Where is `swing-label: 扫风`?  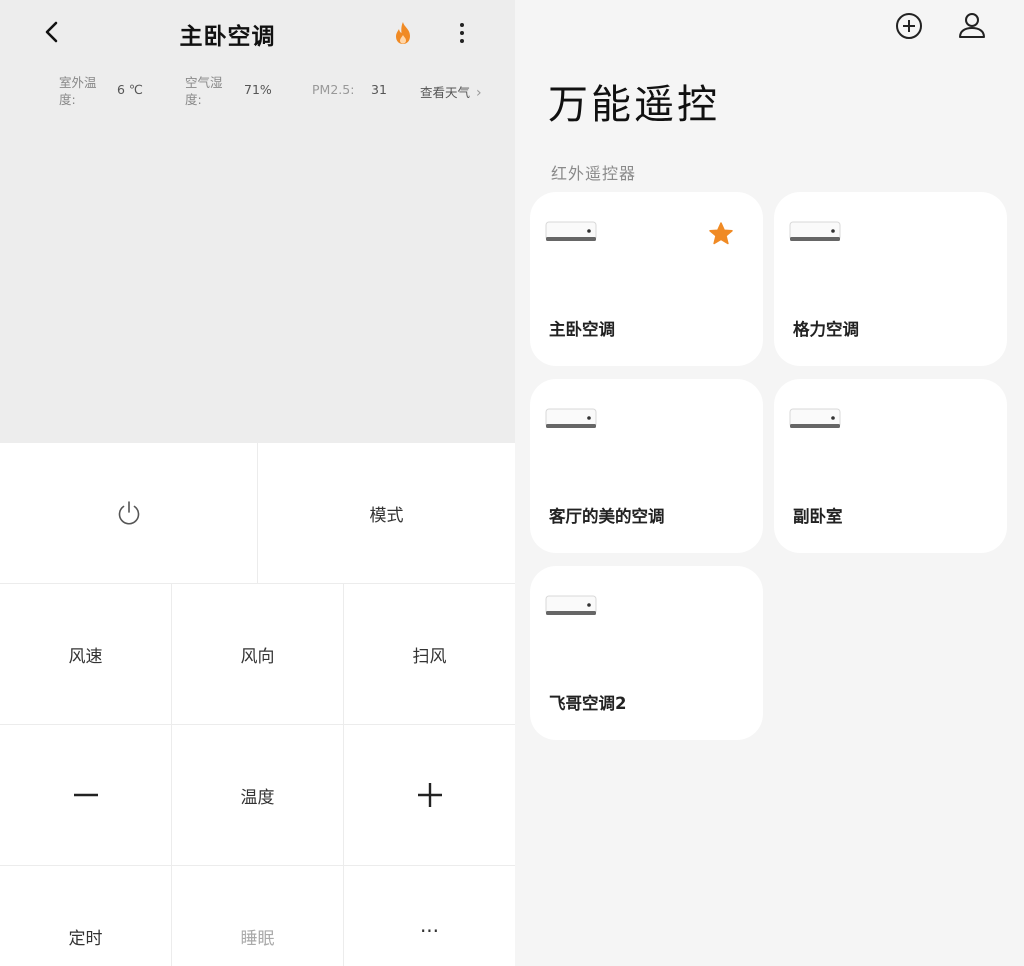 swing-label: 扫风 is located at coordinates (429, 656).